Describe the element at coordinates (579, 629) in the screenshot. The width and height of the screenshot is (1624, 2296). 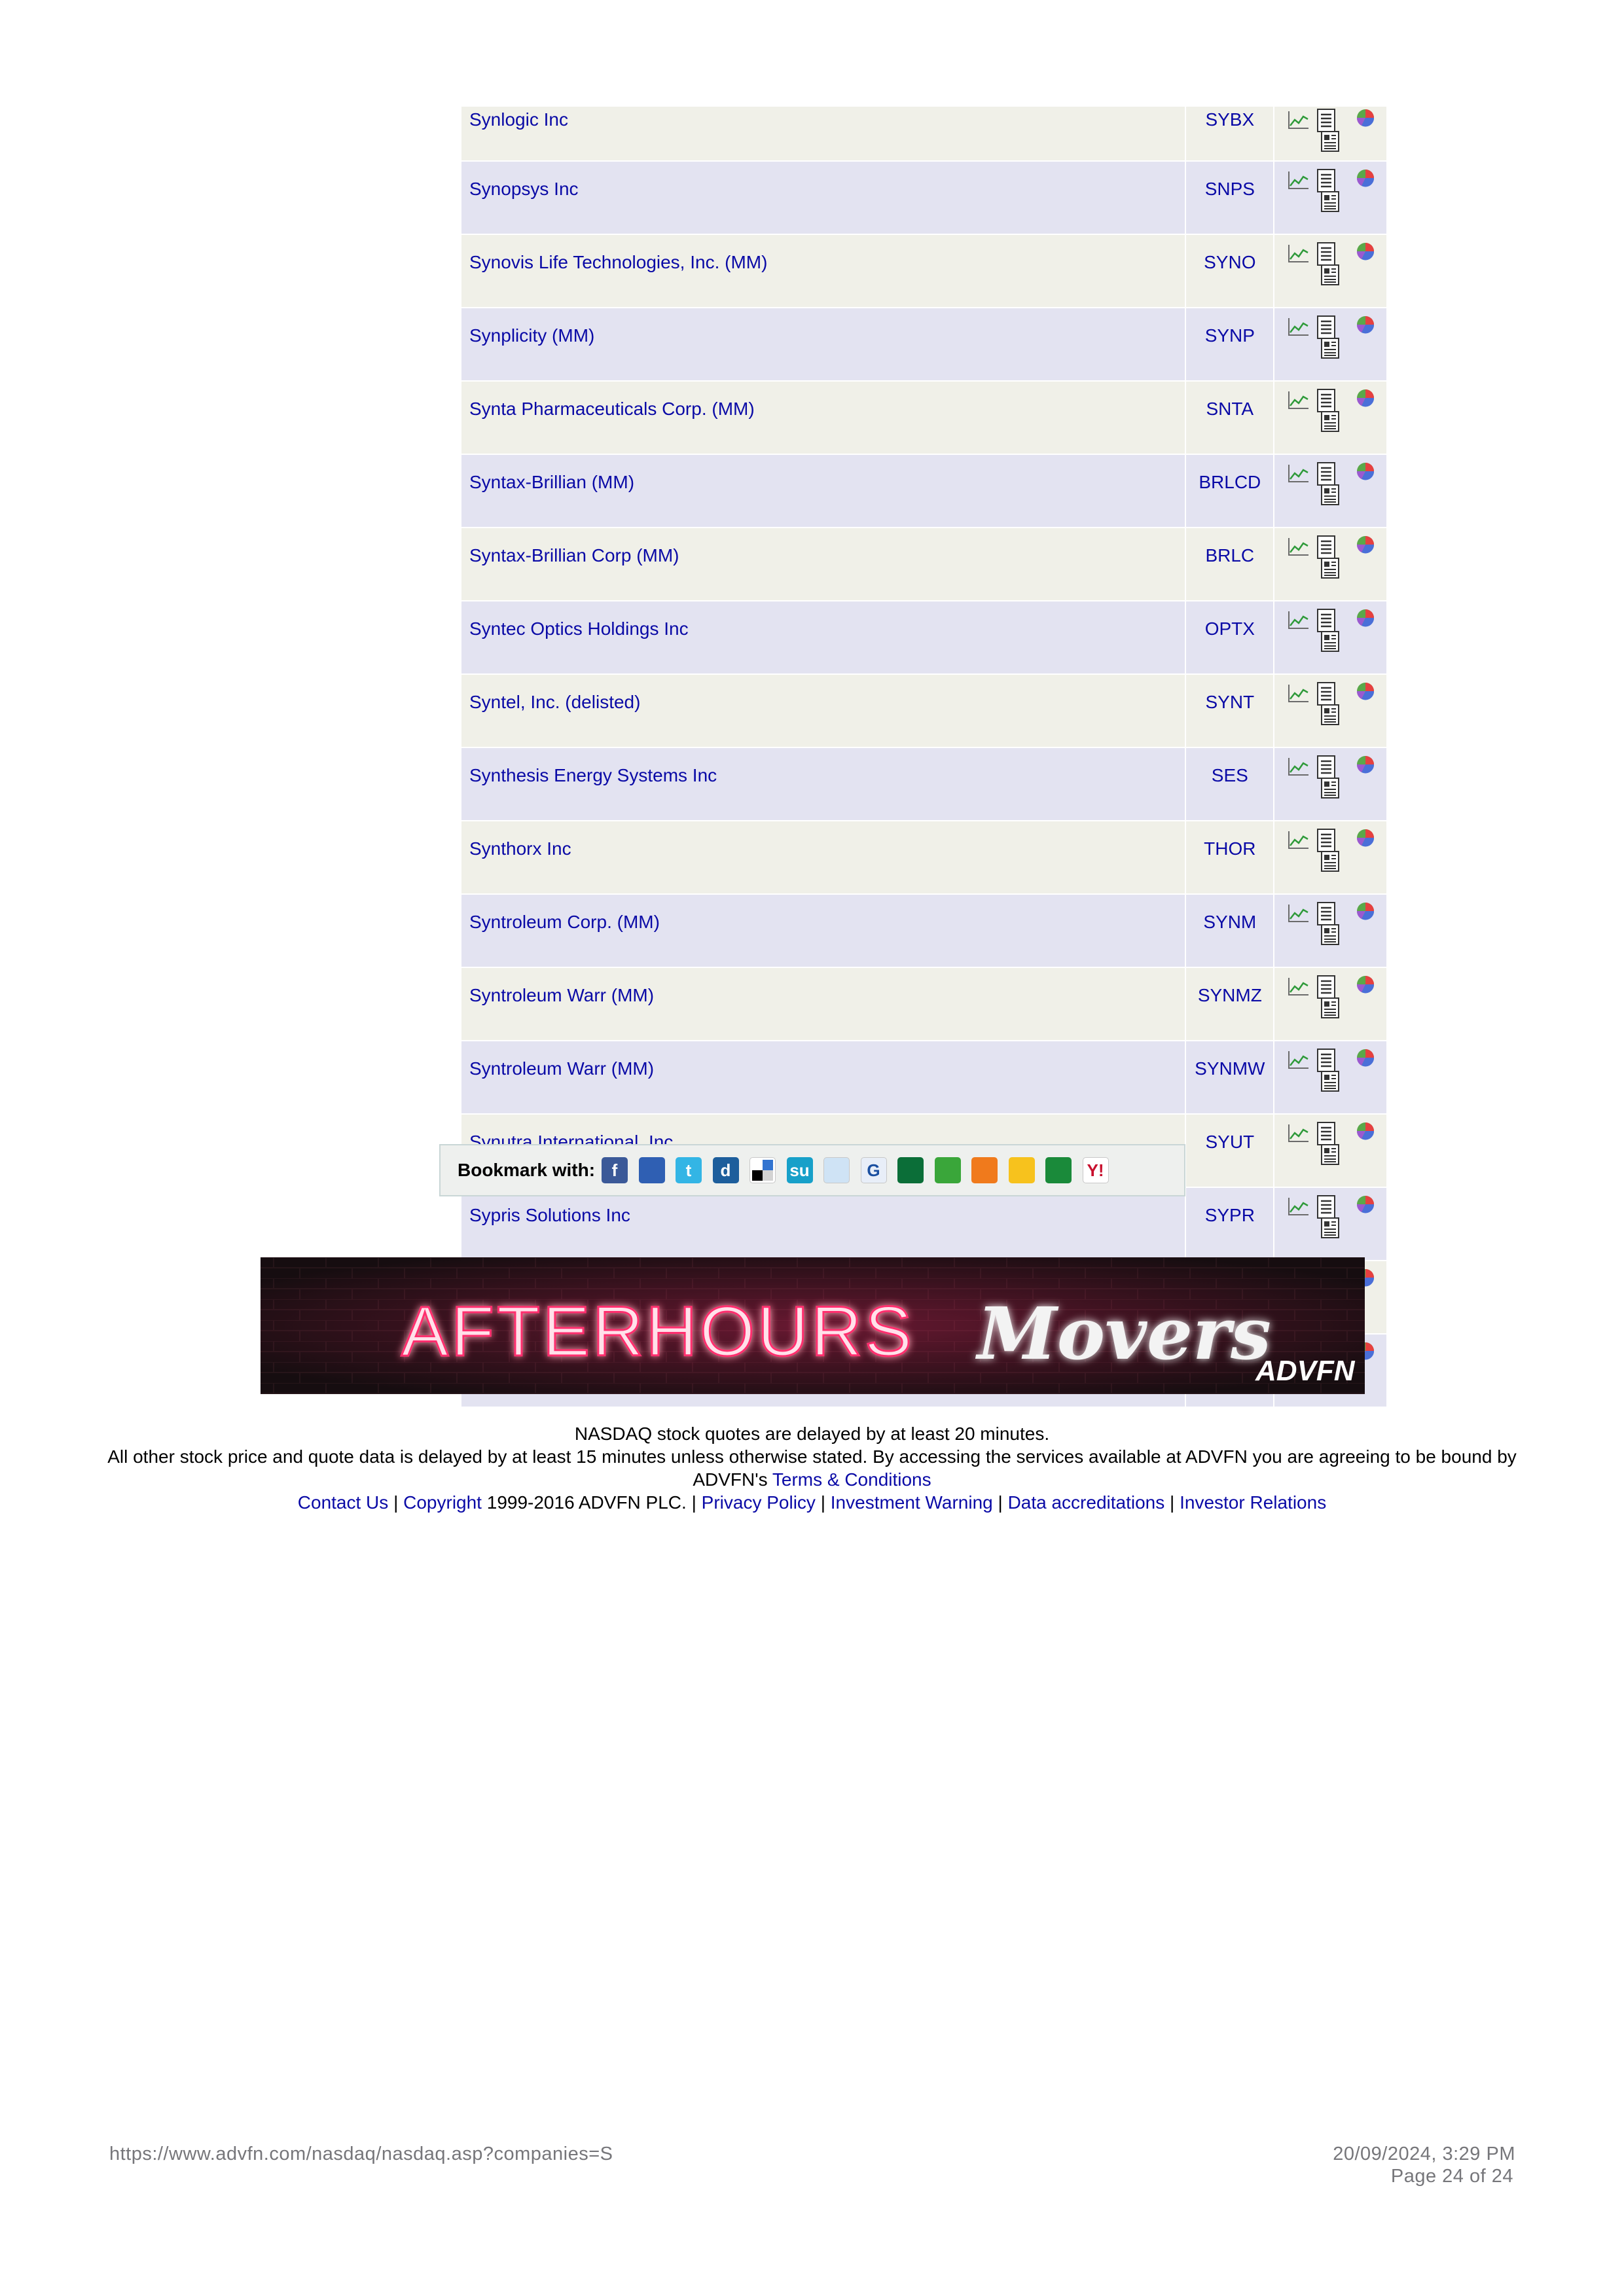
I see `company-name-link: Syntec Optics Holdings Inc` at that location.